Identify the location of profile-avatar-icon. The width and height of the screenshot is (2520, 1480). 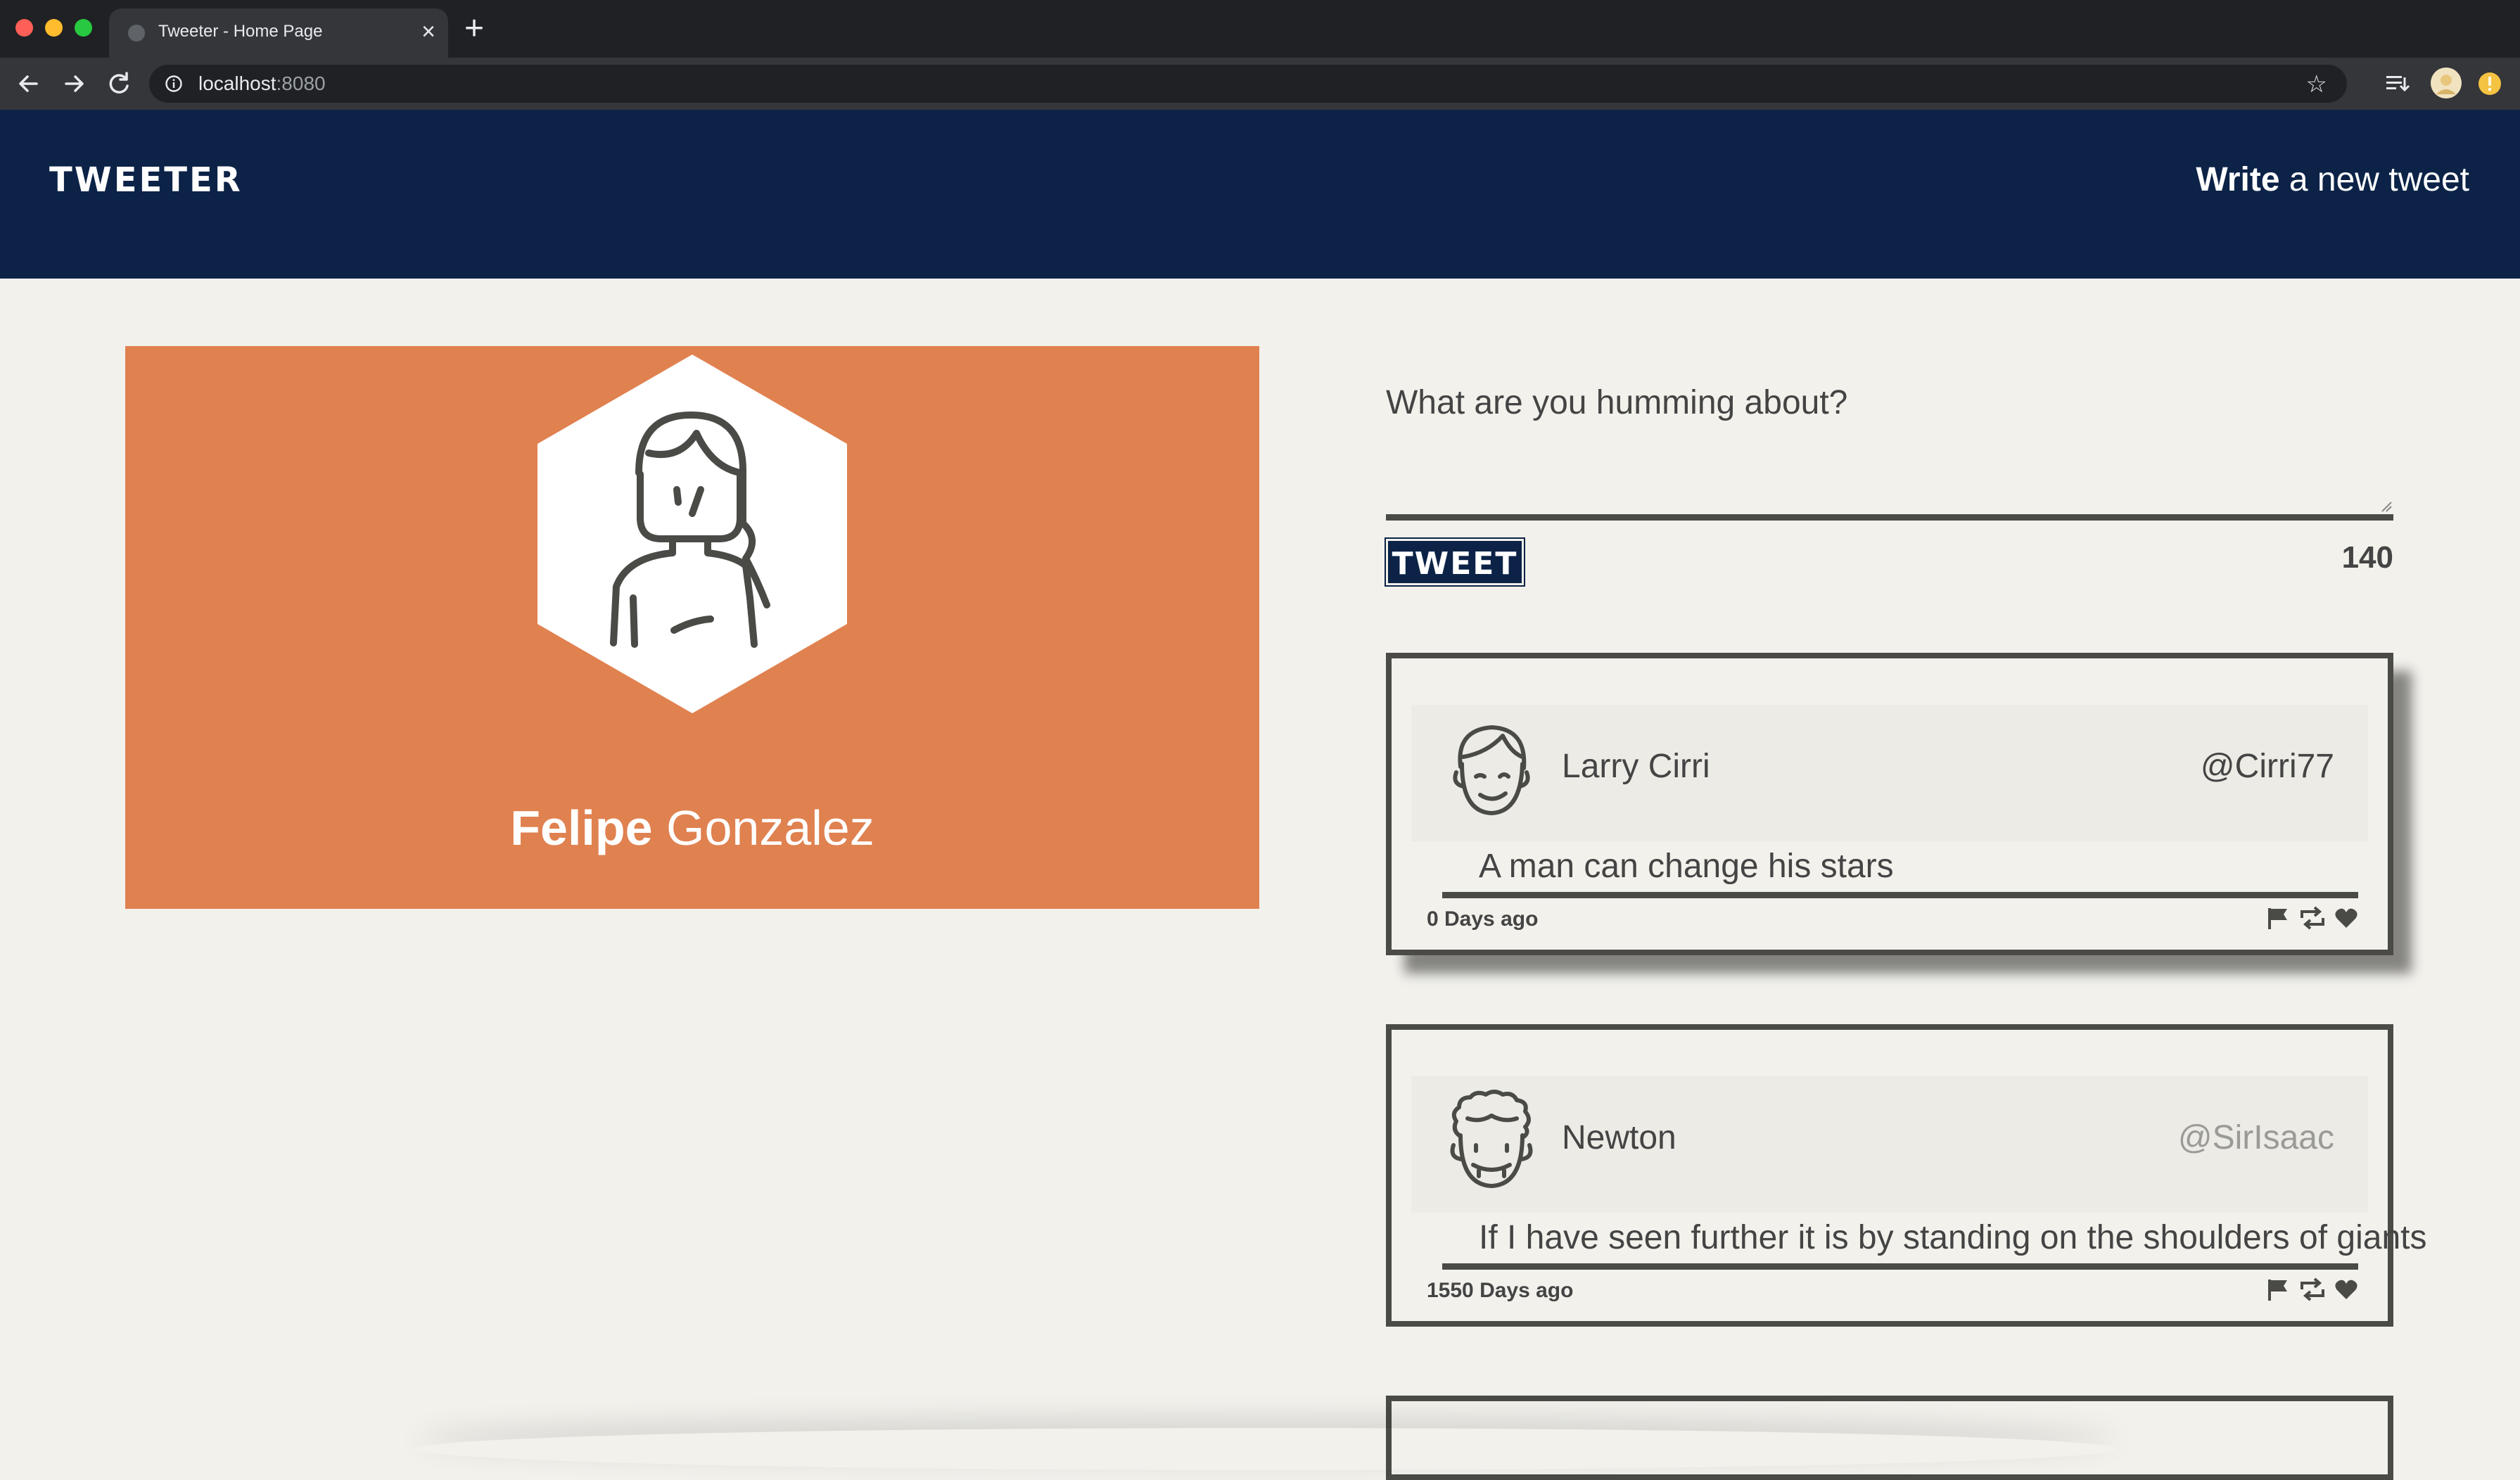
(2446, 83).